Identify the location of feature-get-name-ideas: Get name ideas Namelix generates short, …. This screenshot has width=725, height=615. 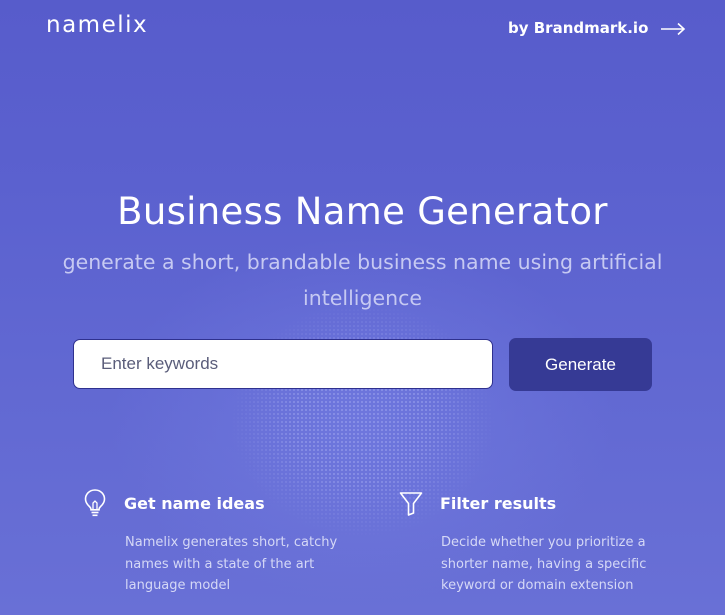
(212, 542).